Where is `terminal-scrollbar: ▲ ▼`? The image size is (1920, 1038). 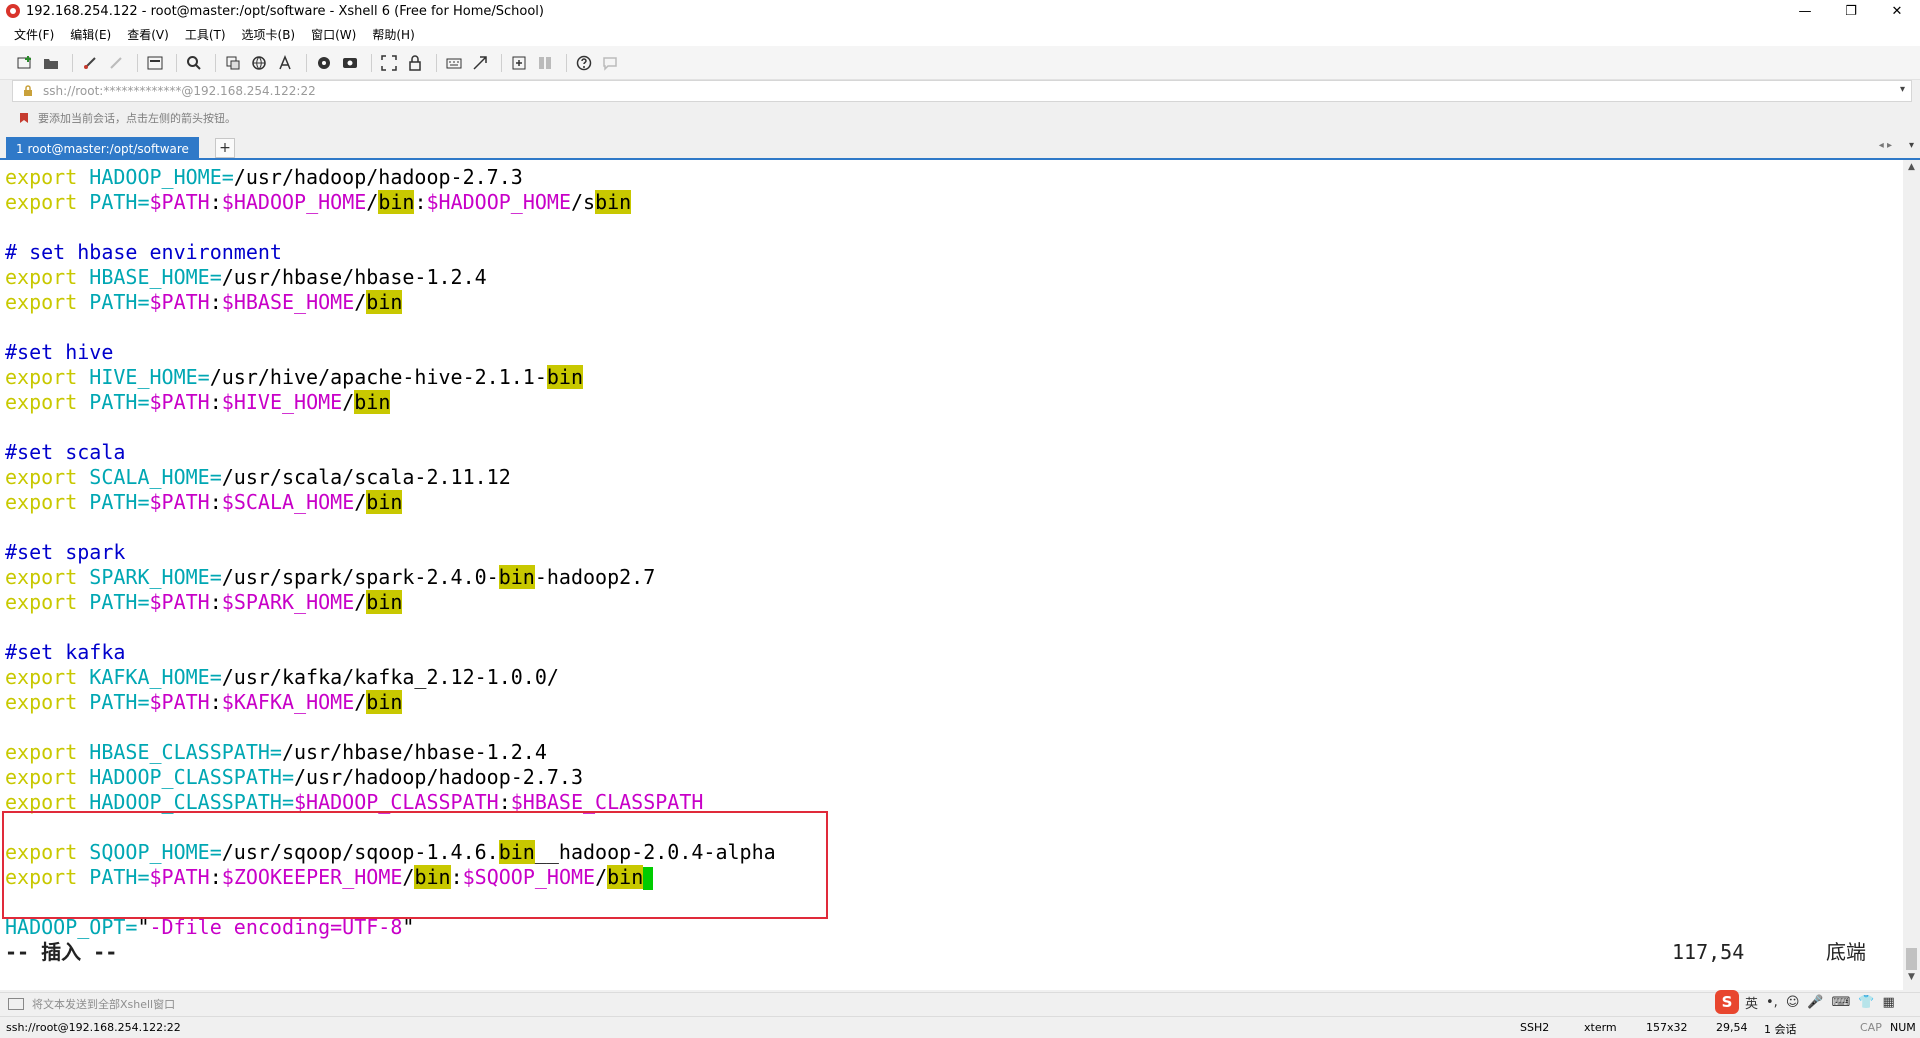 terminal-scrollbar: ▲ ▼ is located at coordinates (1911, 575).